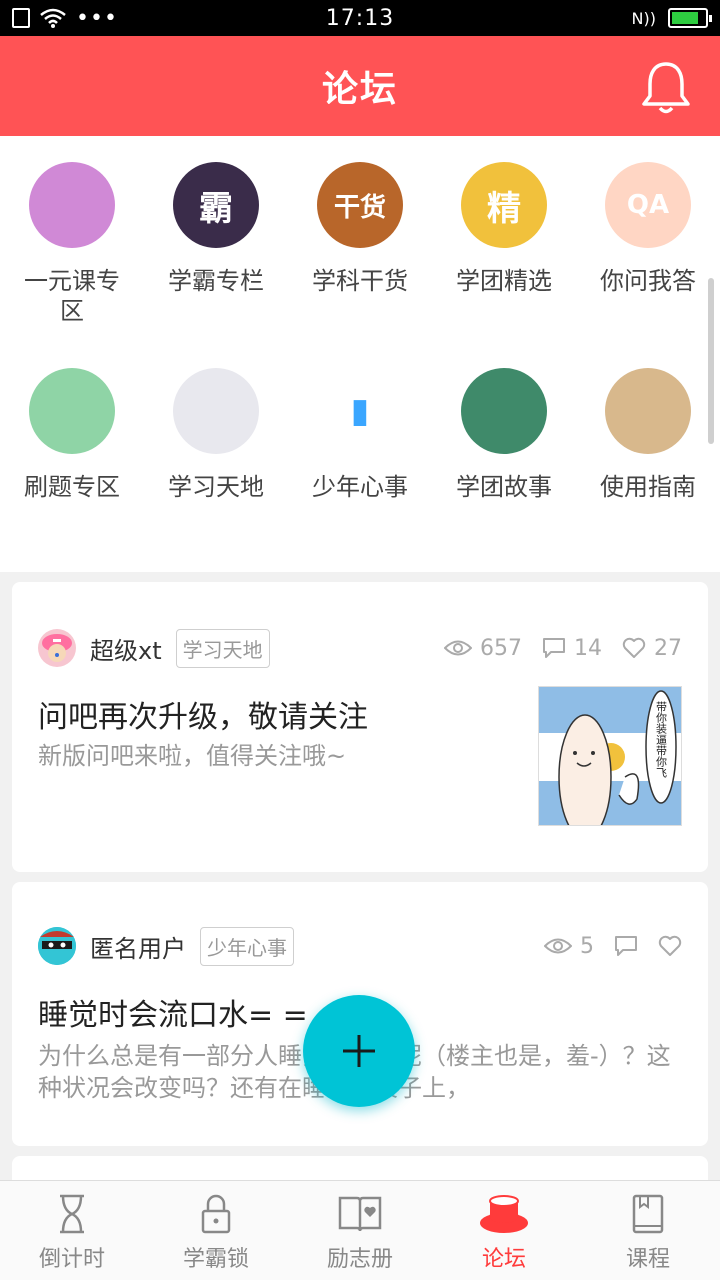  What do you see at coordinates (504, 1214) in the screenshot?
I see `forum-cup-icon` at bounding box center [504, 1214].